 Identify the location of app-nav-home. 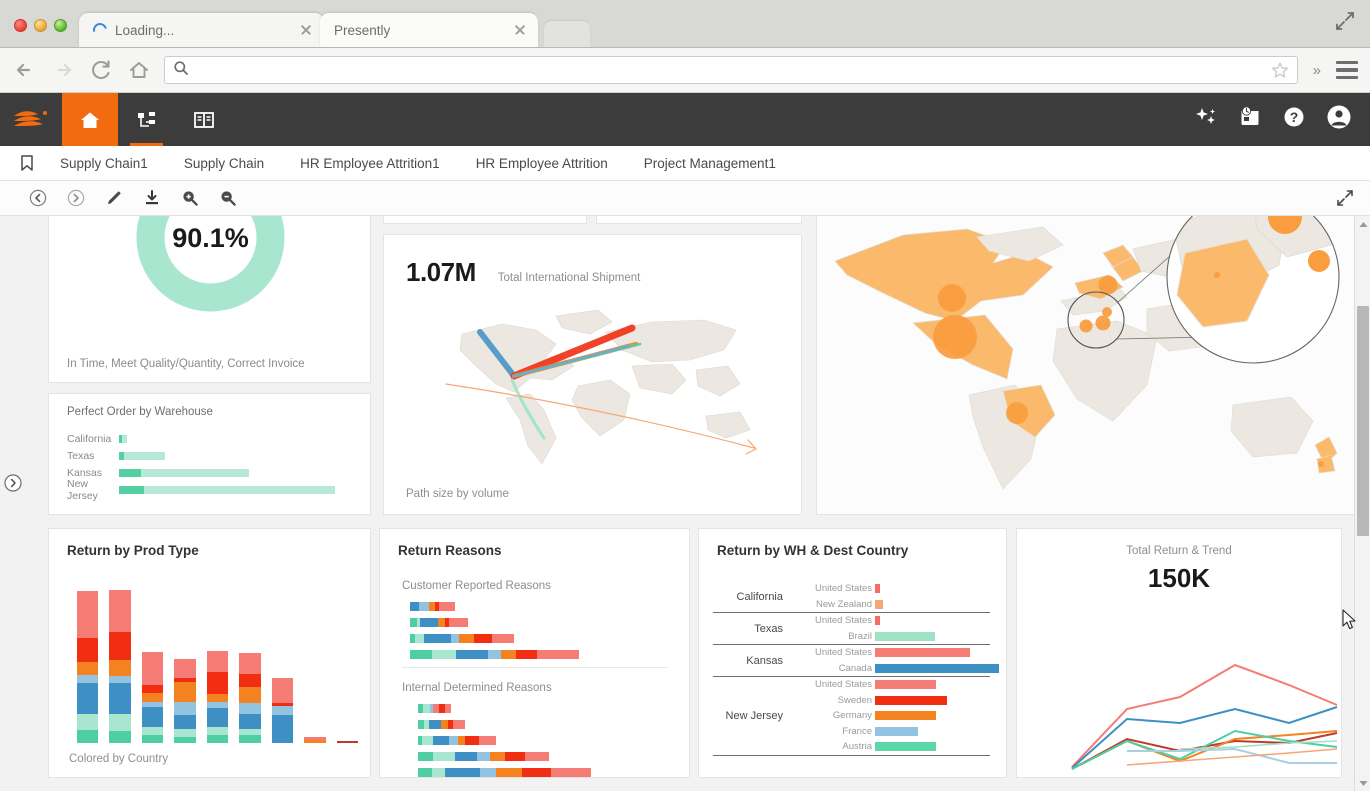
(90, 119).